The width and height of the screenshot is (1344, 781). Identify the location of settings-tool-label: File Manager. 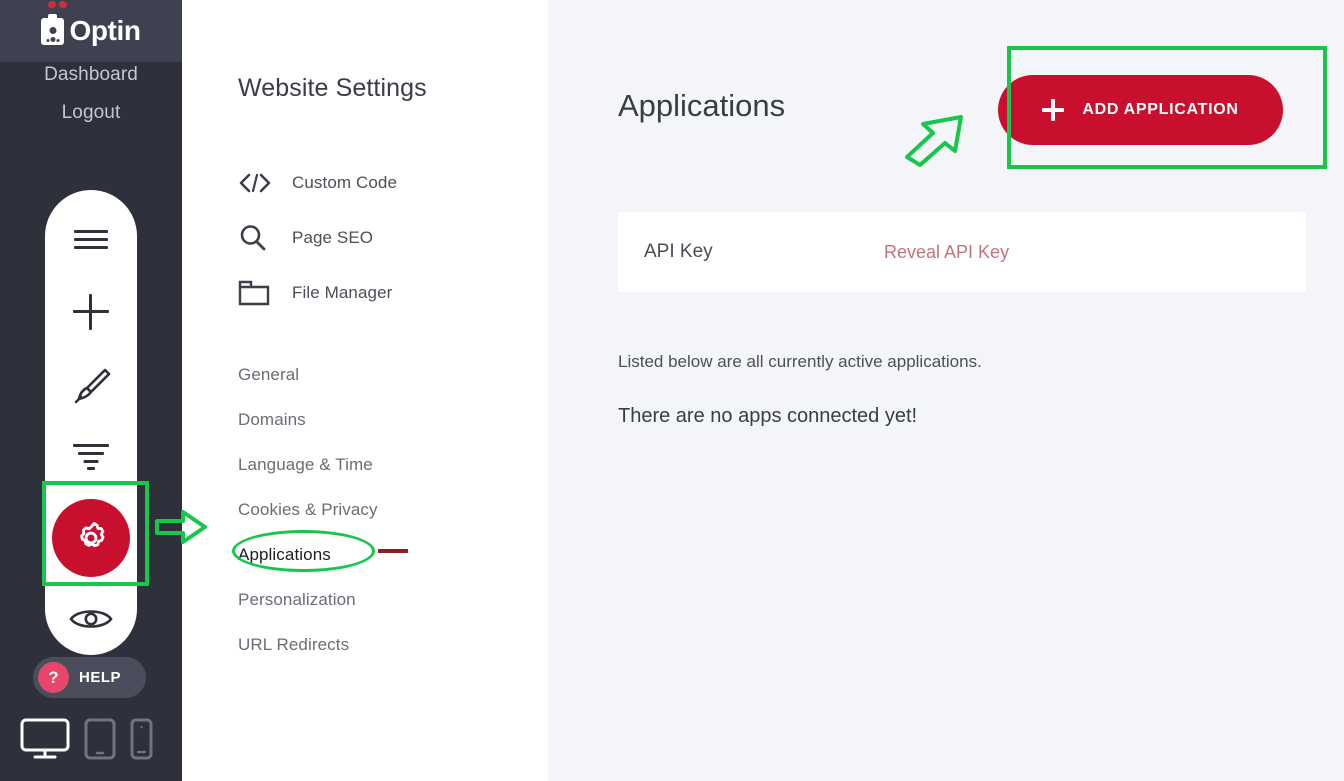
(342, 292).